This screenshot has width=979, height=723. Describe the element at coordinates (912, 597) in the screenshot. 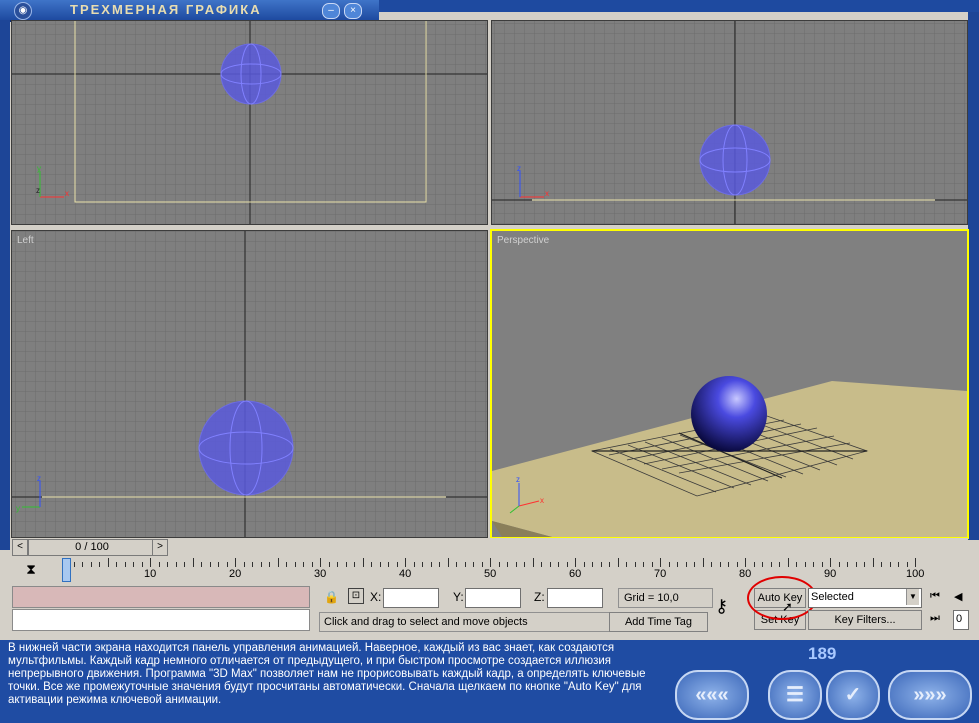

I see `chevron-down-icon: ▼` at that location.